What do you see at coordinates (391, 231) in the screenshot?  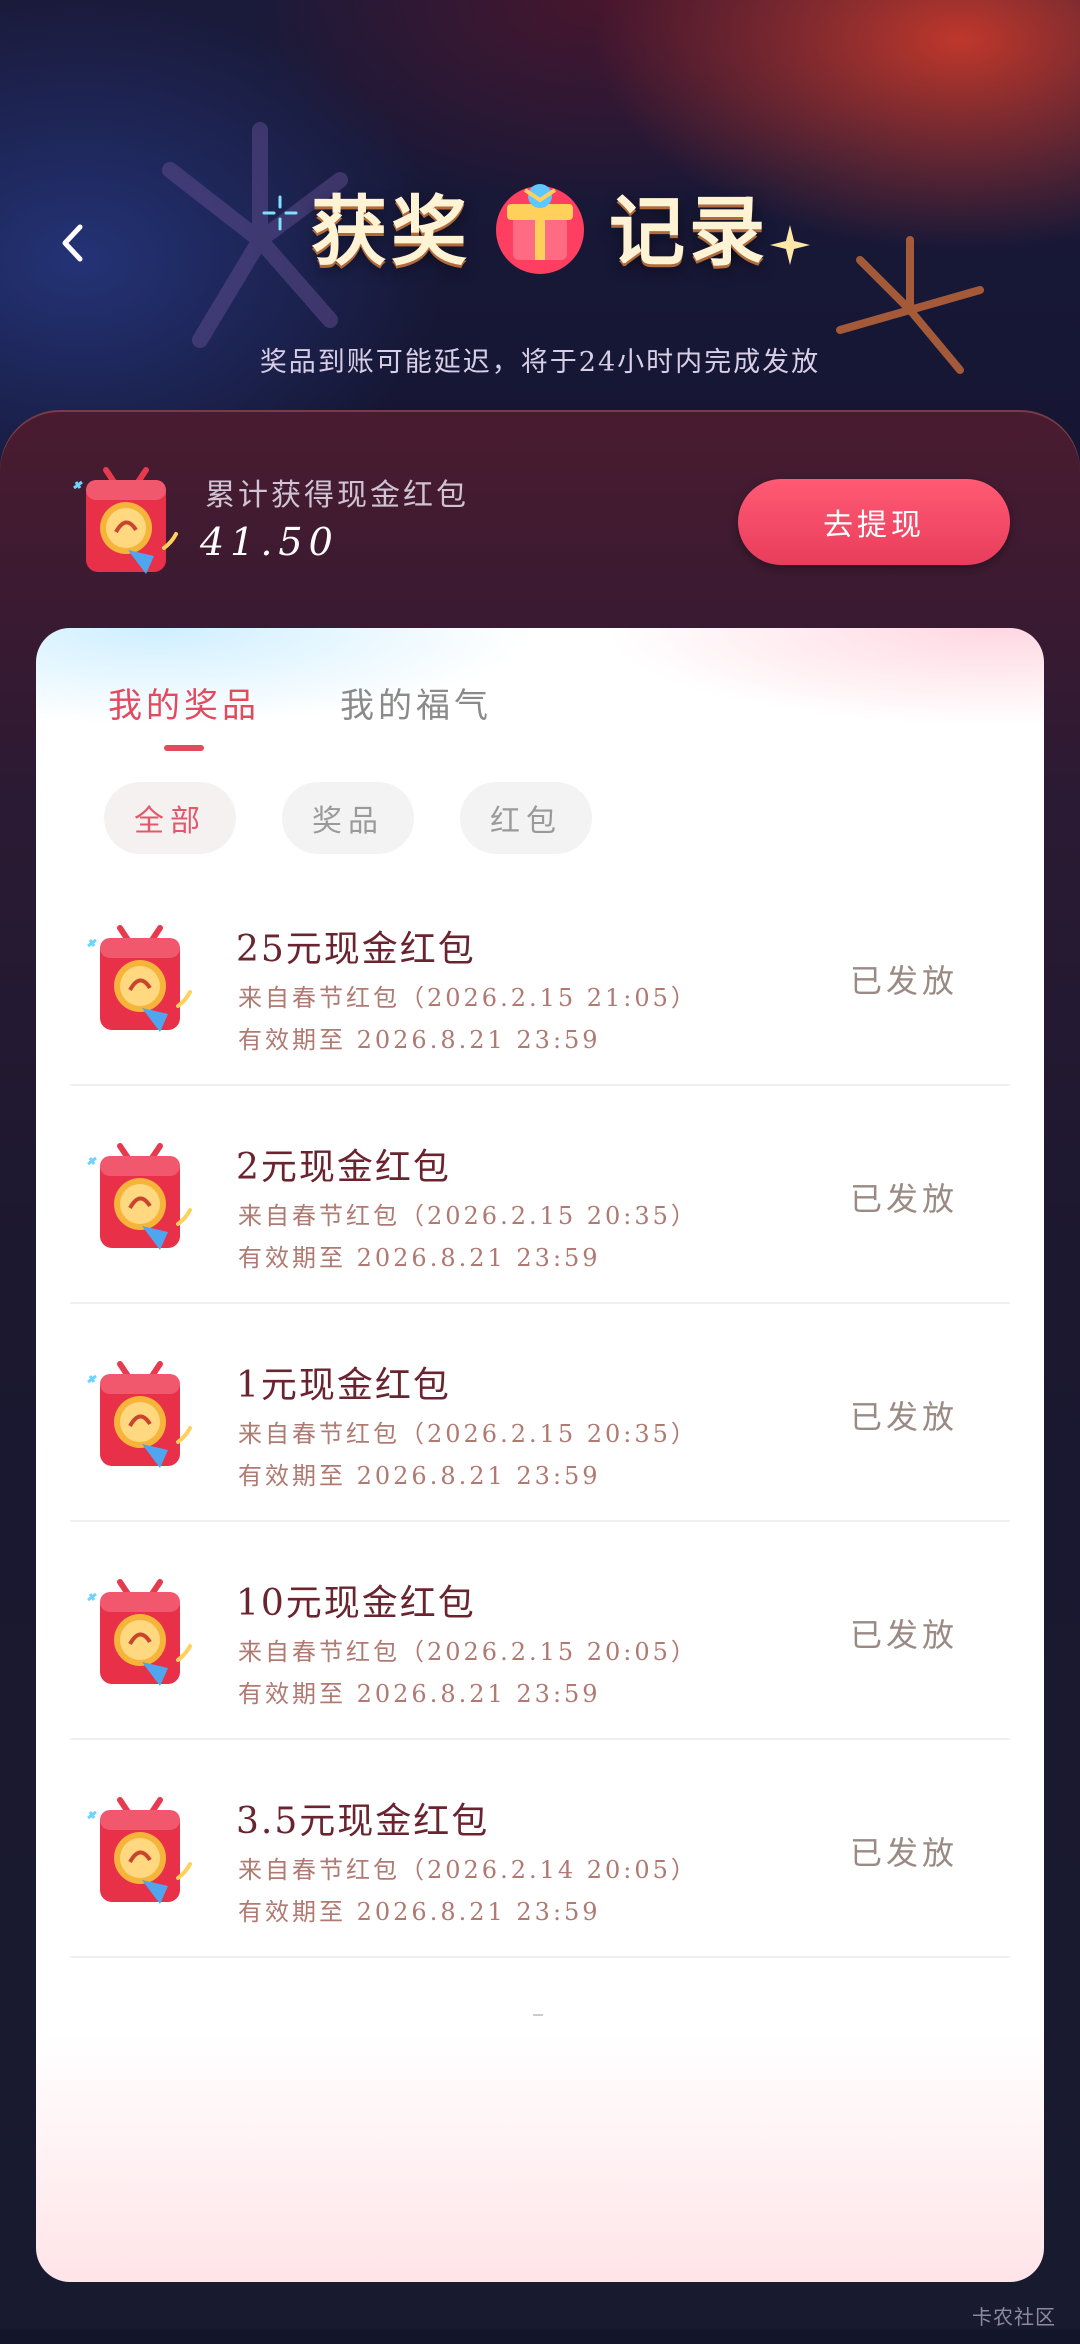 I see `title-text-left: 获奖` at bounding box center [391, 231].